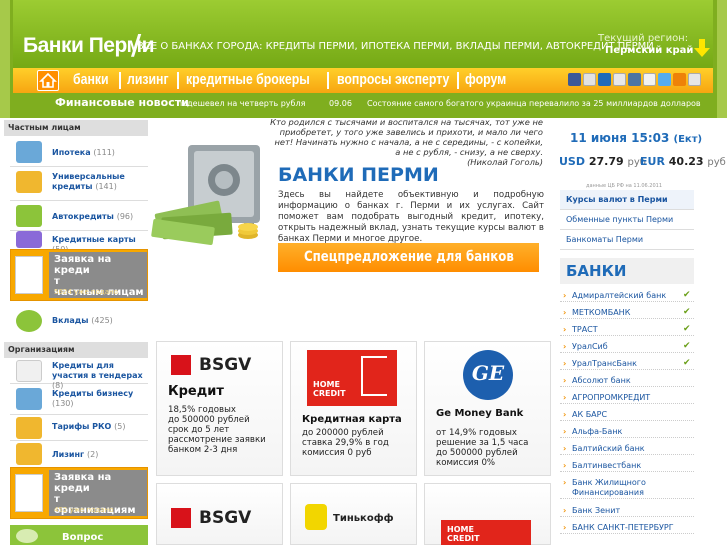 The height and width of the screenshot is (545, 727). Describe the element at coordinates (624, 186) in the screenshot. I see `rate-source: данные ЦБ РФ на 11.06.2011` at that location.